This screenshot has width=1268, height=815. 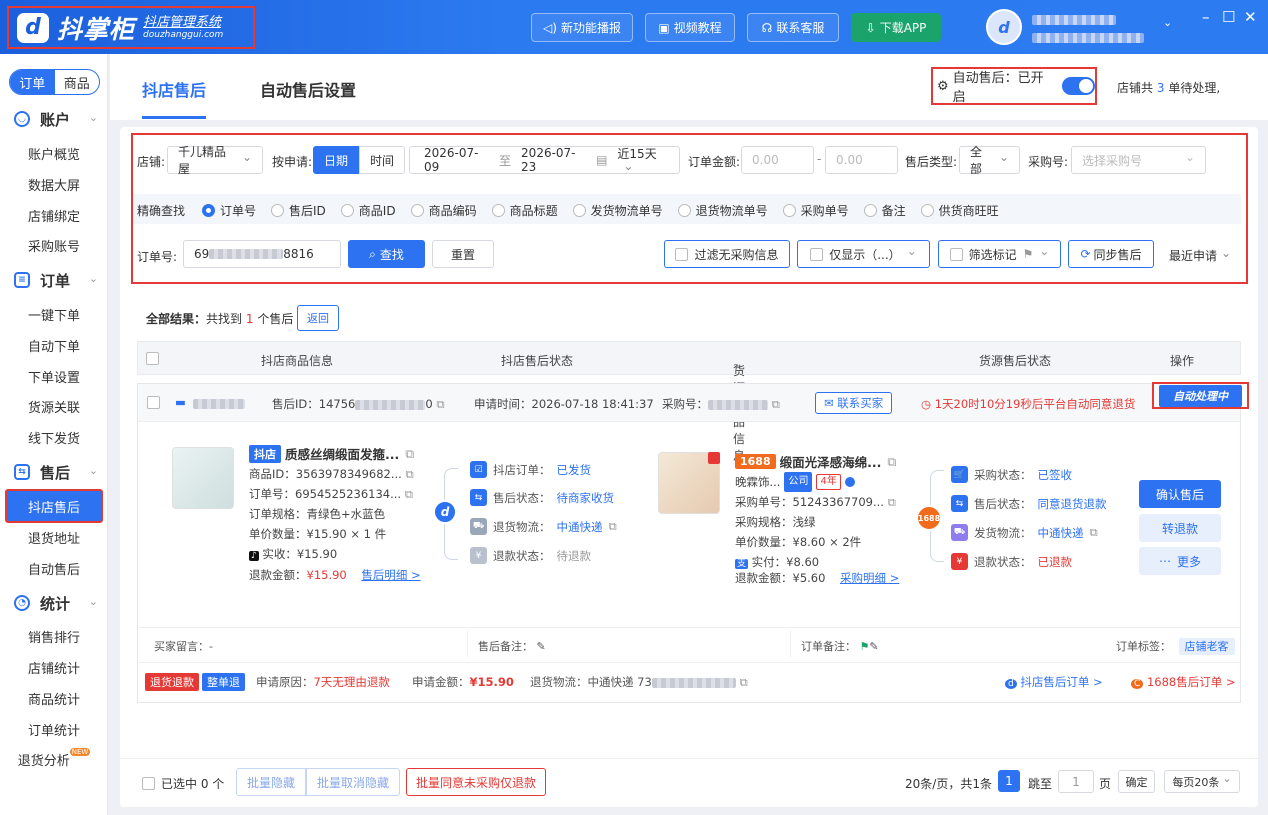 What do you see at coordinates (463, 254) in the screenshot?
I see `reset-button: 重置` at bounding box center [463, 254].